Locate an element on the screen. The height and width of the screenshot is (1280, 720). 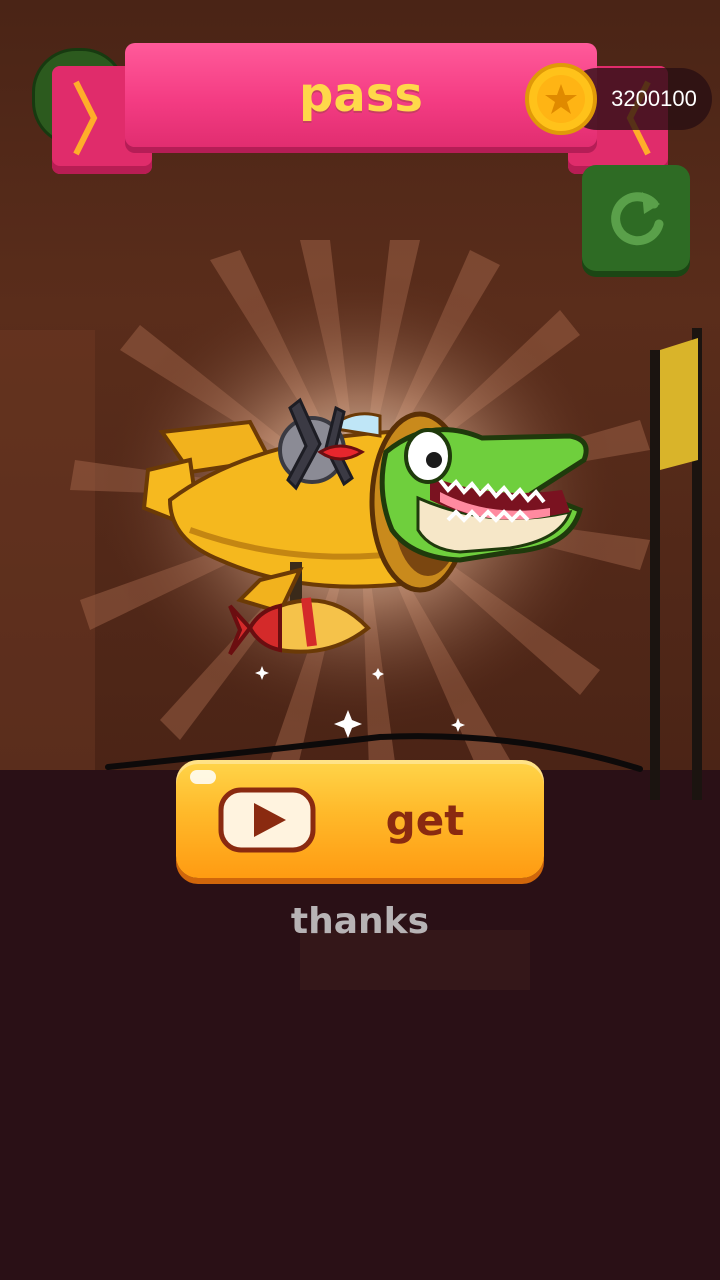
video-play-icon is located at coordinates (267, 820).